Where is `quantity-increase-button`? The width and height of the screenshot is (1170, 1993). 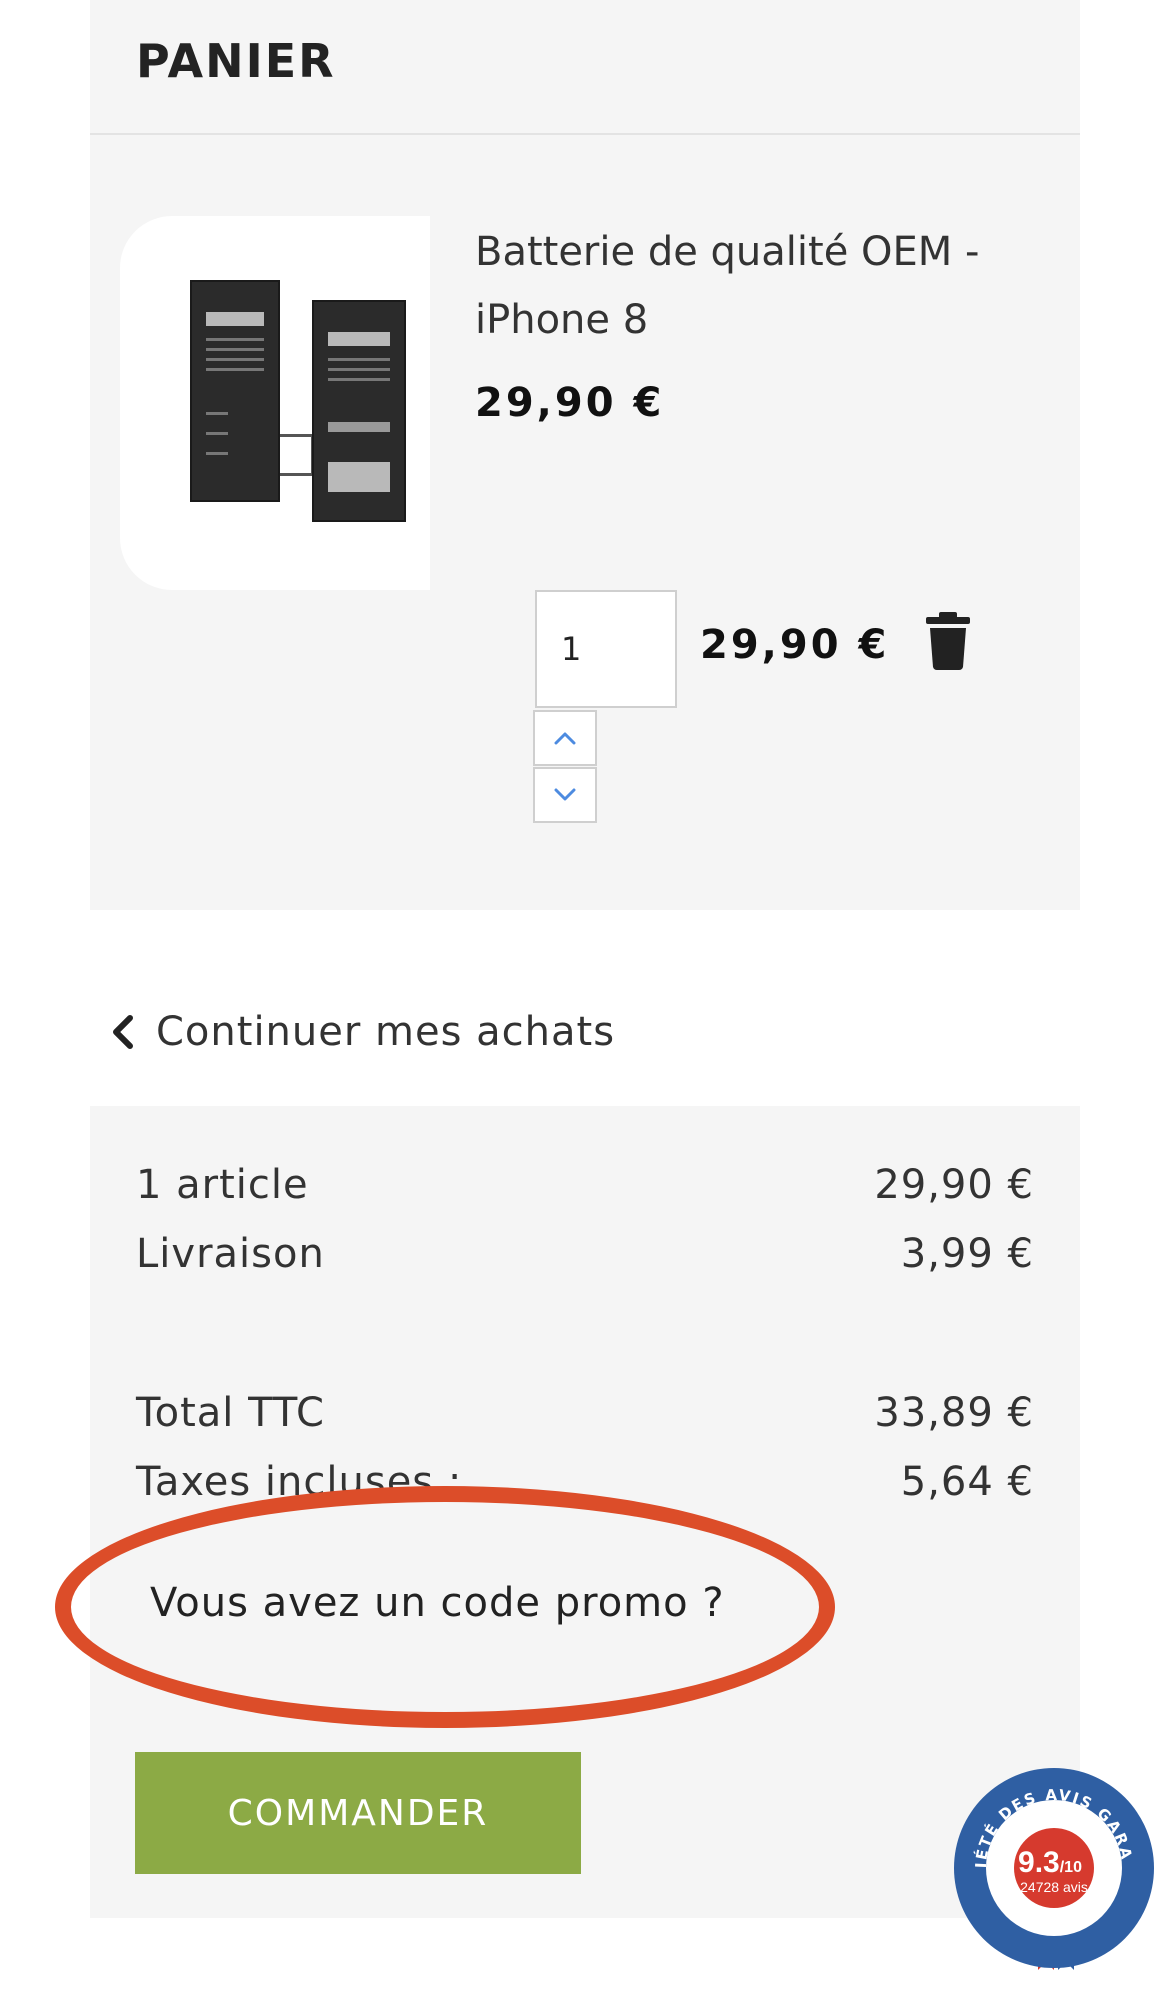 quantity-increase-button is located at coordinates (565, 738).